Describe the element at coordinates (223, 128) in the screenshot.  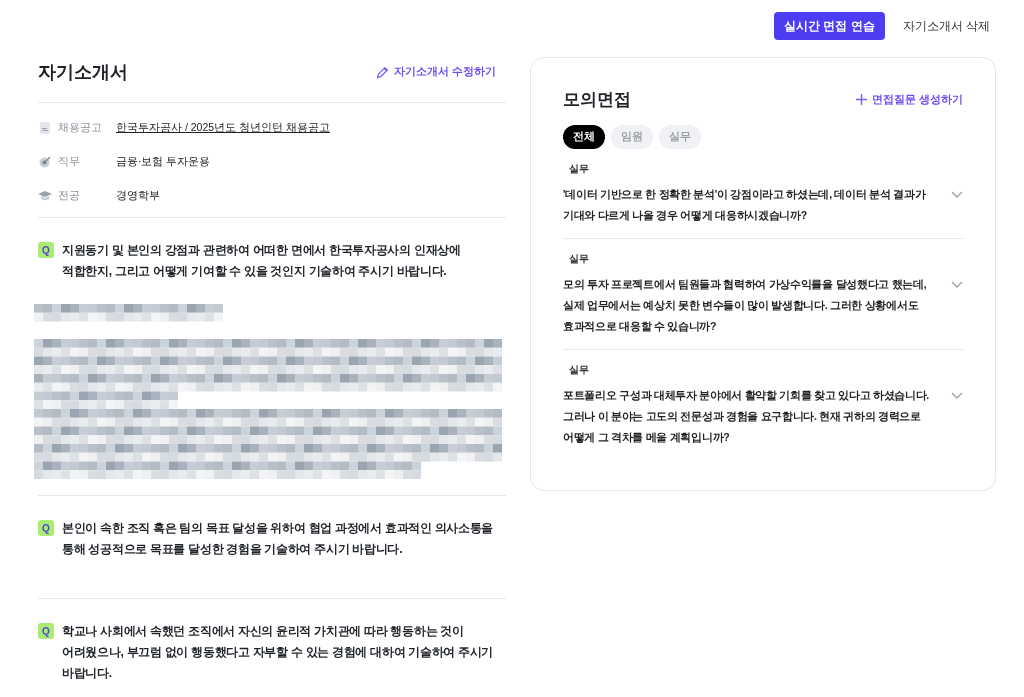
I see `posting-link: 한국투자공사 / 2025년도 청년인턴 채용공고` at that location.